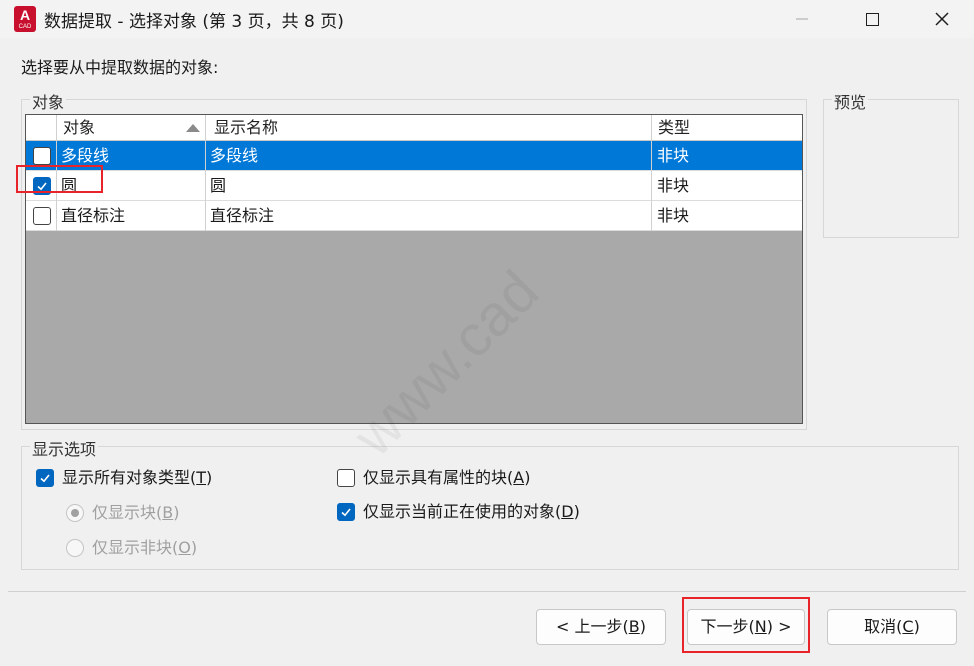 The width and height of the screenshot is (974, 666). Describe the element at coordinates (674, 128) in the screenshot. I see `column-header-type: 类型` at that location.